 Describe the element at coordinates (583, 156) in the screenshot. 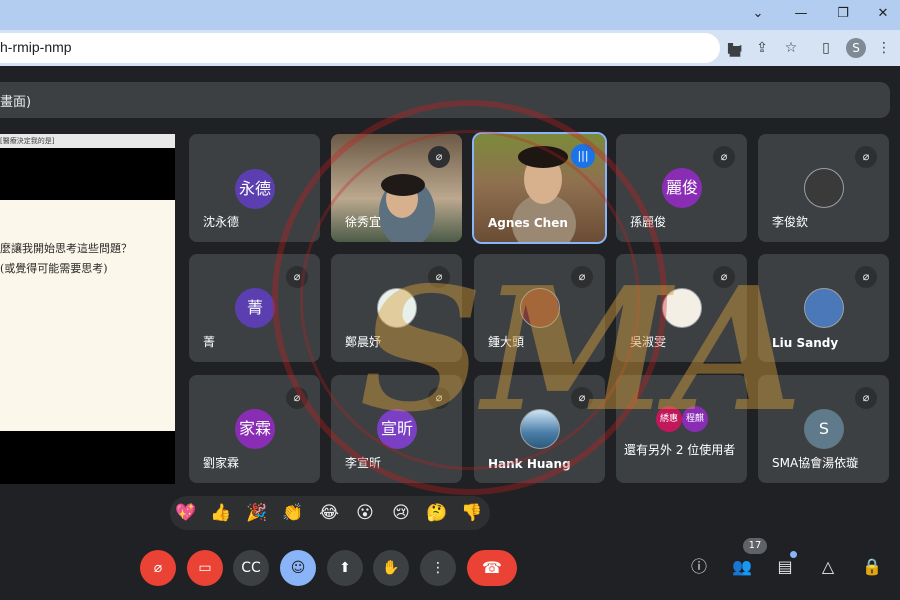

I see `speaking-indicator-icon: |||` at that location.